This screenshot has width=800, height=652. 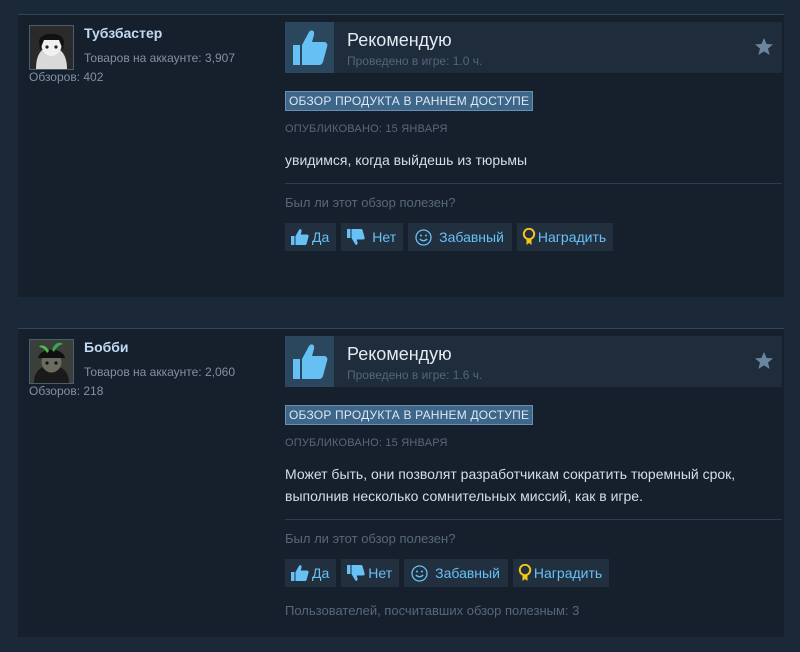 I want to click on author-reviews-count: Обзоров: 218, so click(x=66, y=391).